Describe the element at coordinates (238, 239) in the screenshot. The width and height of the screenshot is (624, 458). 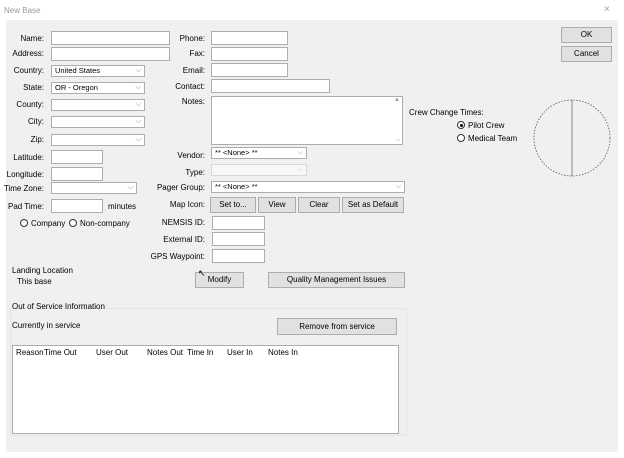
I see `external-id-input` at that location.